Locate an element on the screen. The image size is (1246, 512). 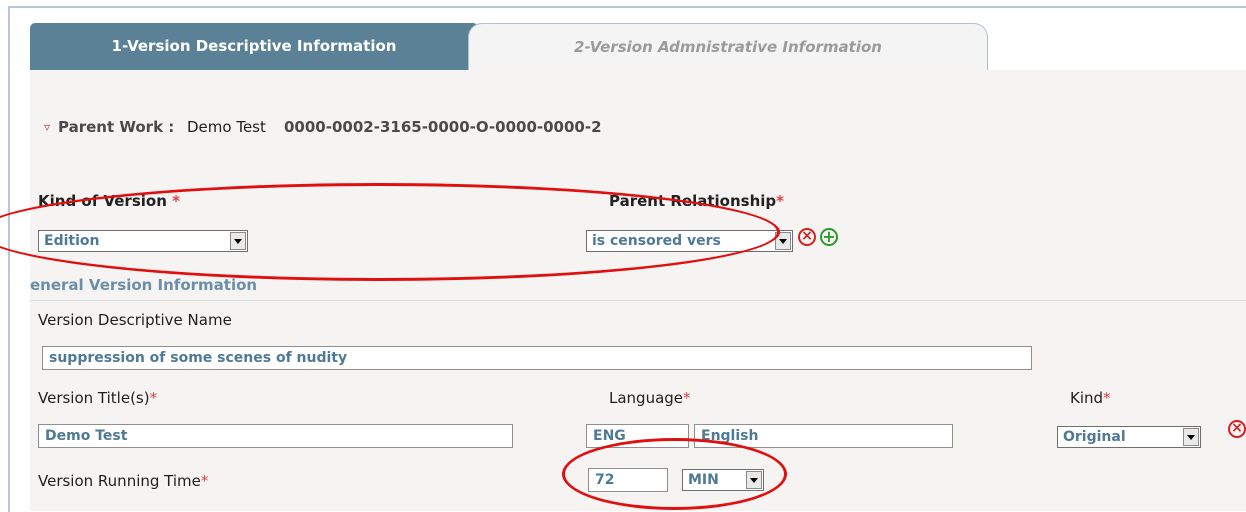
parent-work-title: Demo Test is located at coordinates (226, 127).